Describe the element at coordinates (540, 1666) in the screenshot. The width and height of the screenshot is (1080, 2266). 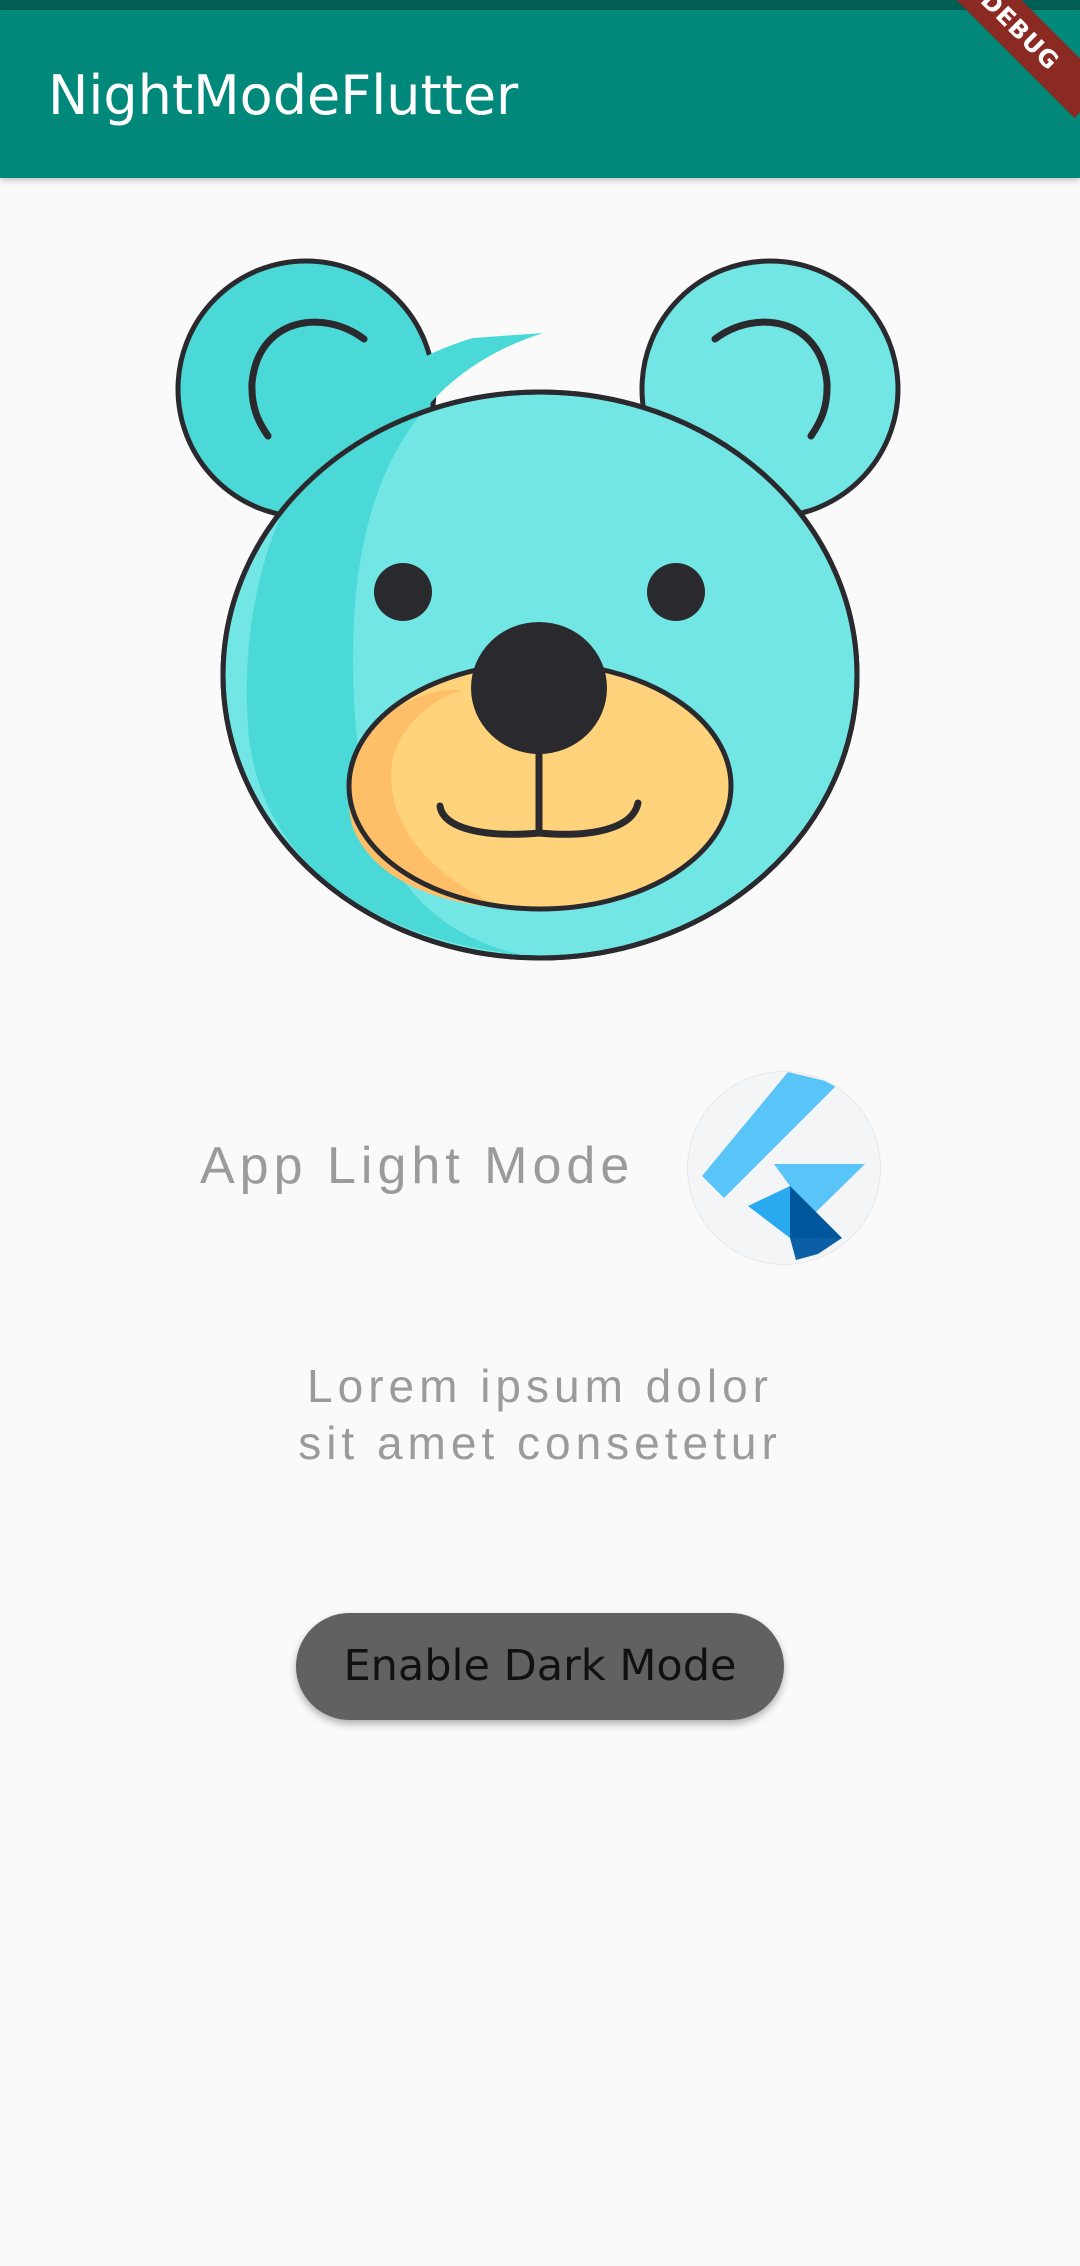
I see `enable-dark-mode-button: Enable Dark Mode` at that location.